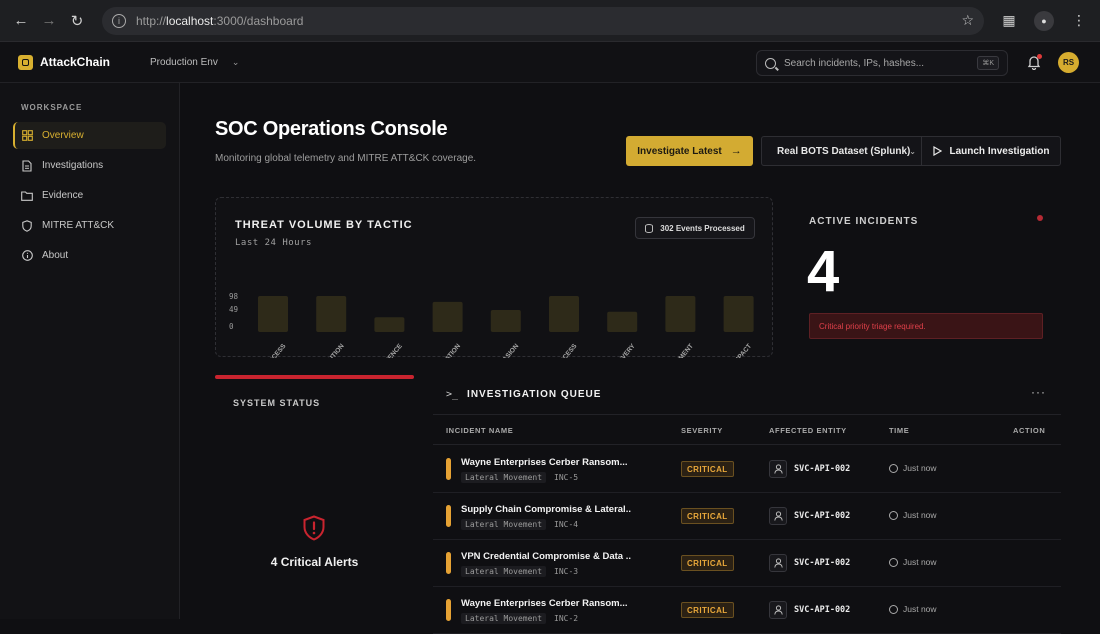 The height and width of the screenshot is (634, 1100). Describe the element at coordinates (497, 350) in the screenshot. I see `x-tick-label: DEFENSE EVASION` at that location.